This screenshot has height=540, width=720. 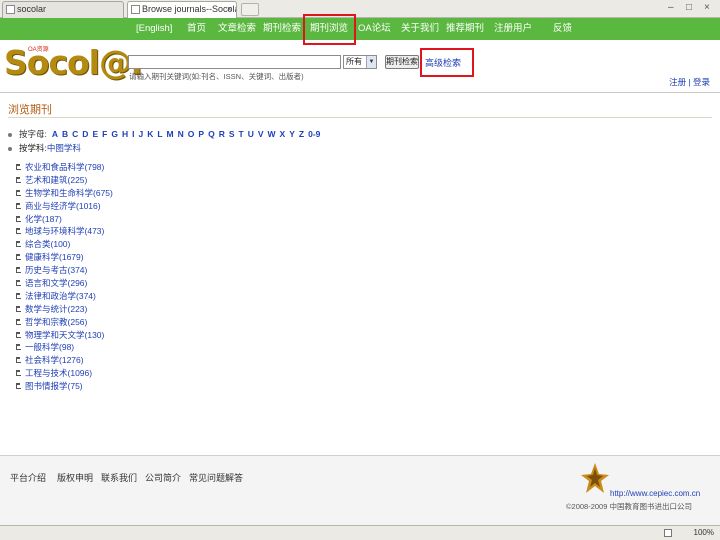 I want to click on subject-name: 化学, so click(x=33, y=219).